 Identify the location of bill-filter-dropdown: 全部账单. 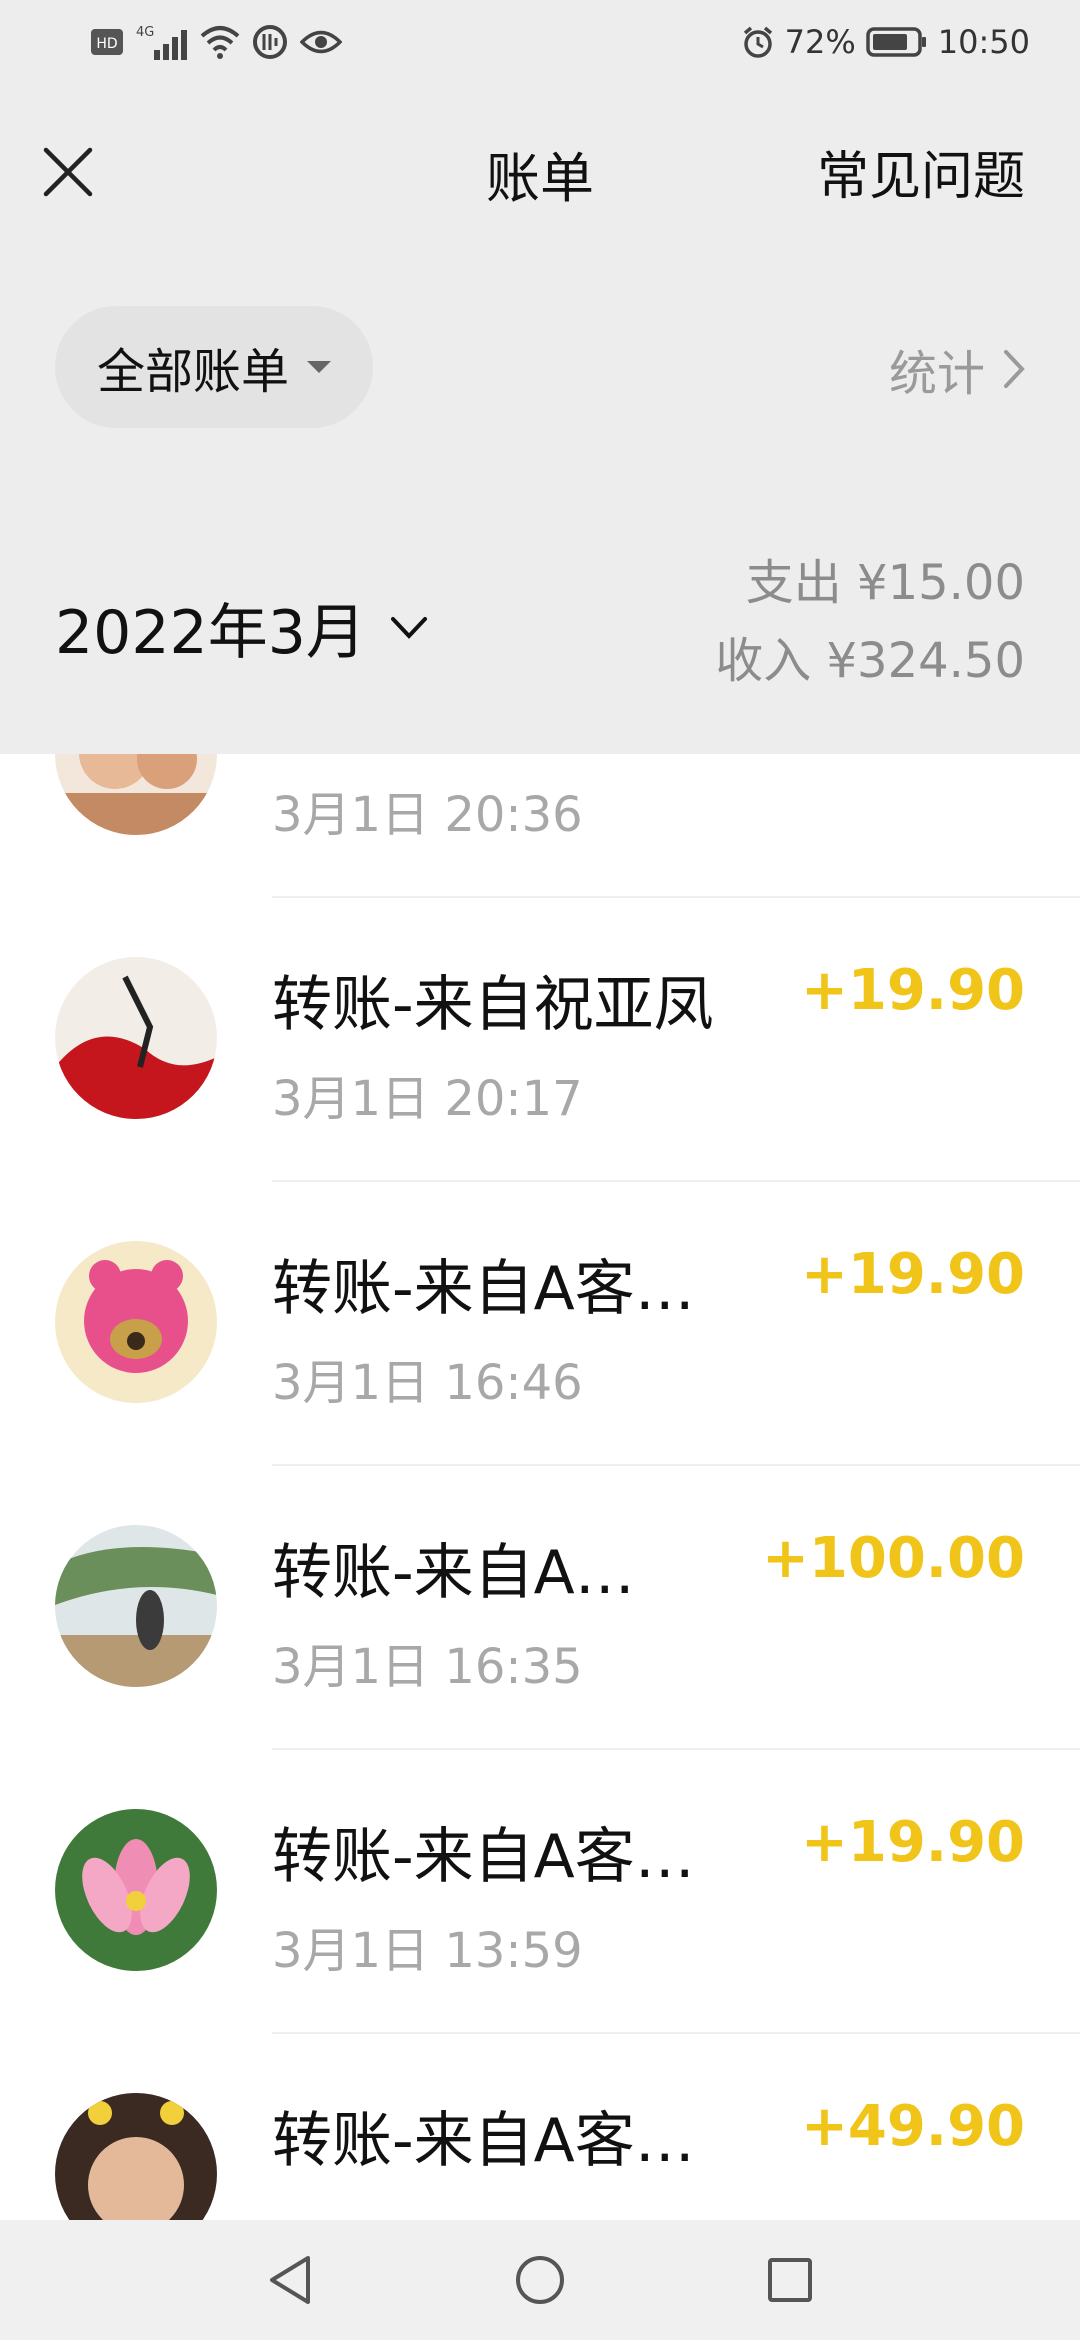
(214, 367).